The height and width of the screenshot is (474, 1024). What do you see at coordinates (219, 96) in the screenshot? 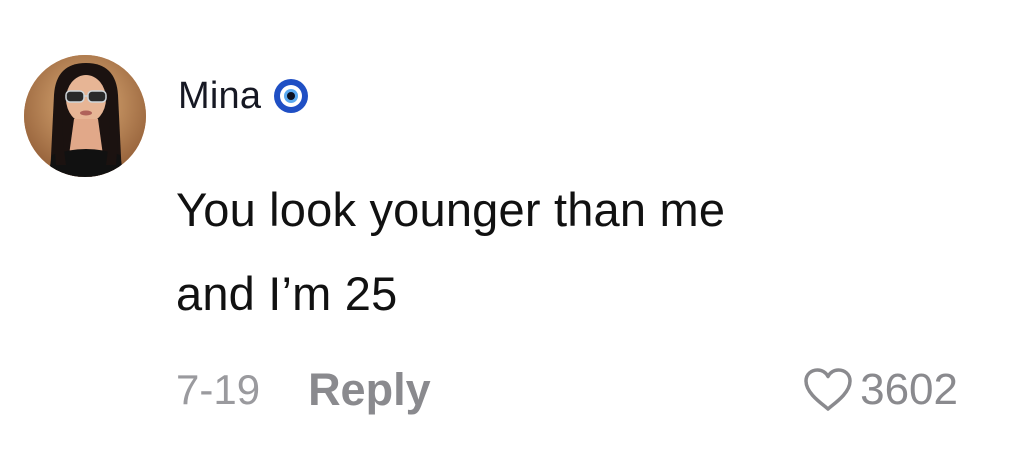
I see `username: Mina` at bounding box center [219, 96].